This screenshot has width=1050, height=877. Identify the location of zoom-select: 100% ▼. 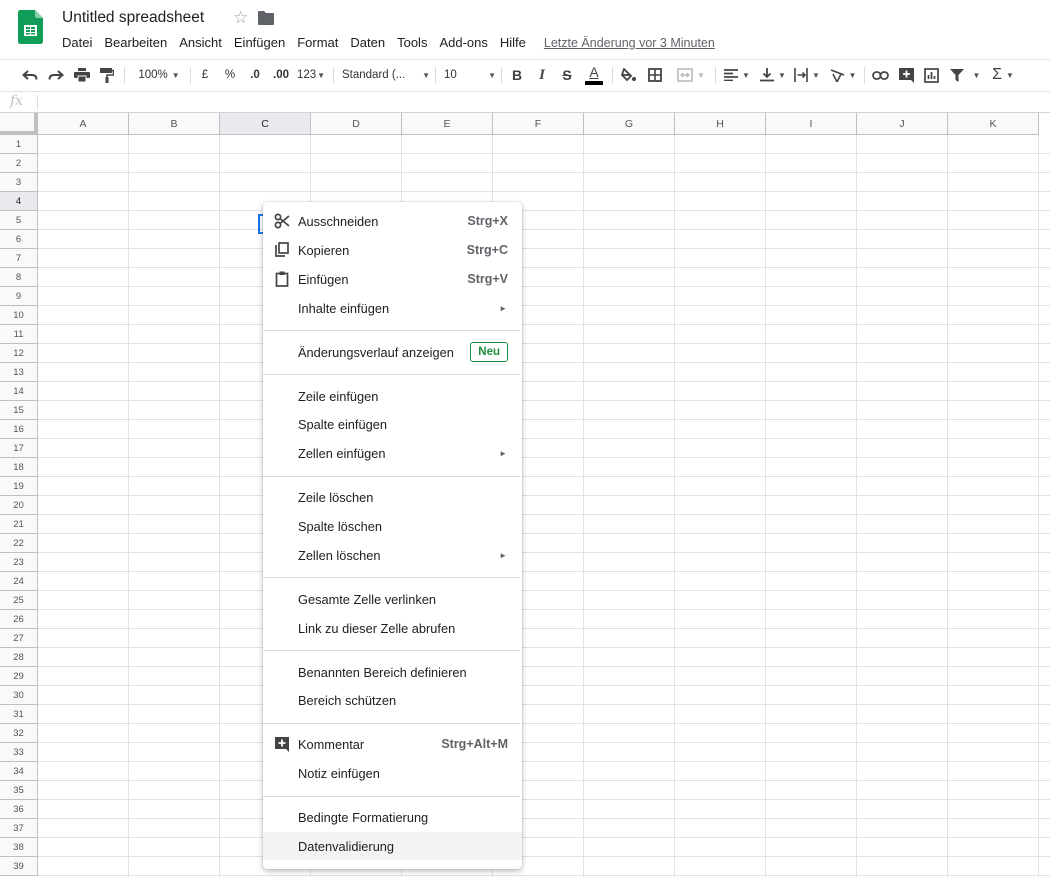
(159, 75).